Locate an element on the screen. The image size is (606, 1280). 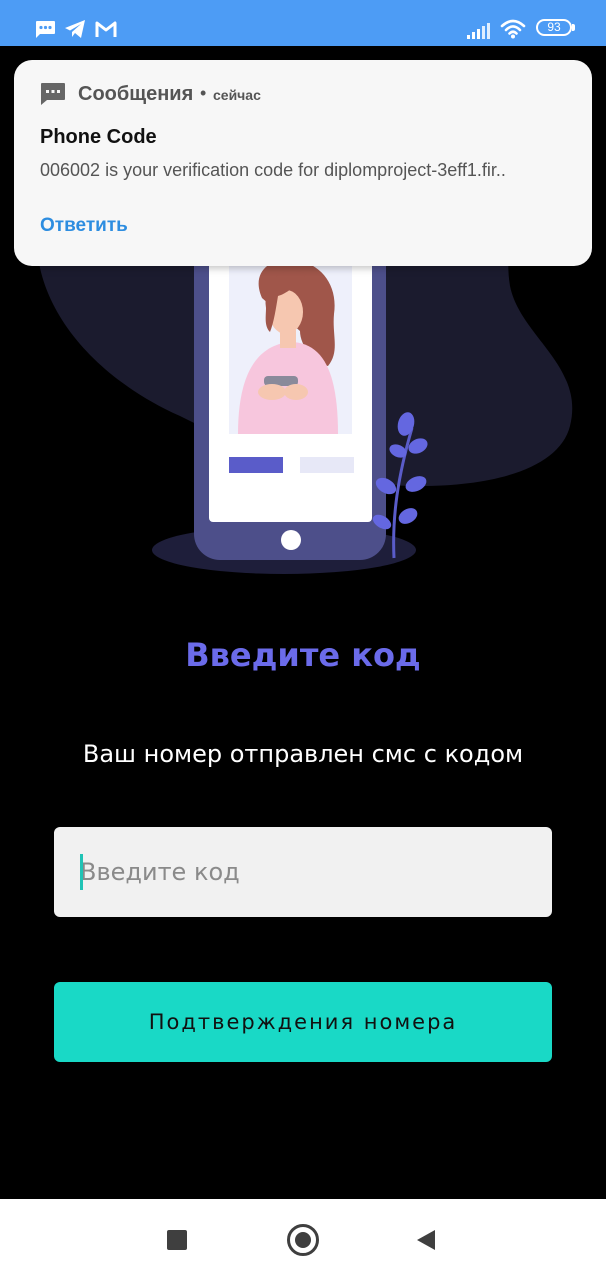
page-title: Введите код is located at coordinates (303, 655).